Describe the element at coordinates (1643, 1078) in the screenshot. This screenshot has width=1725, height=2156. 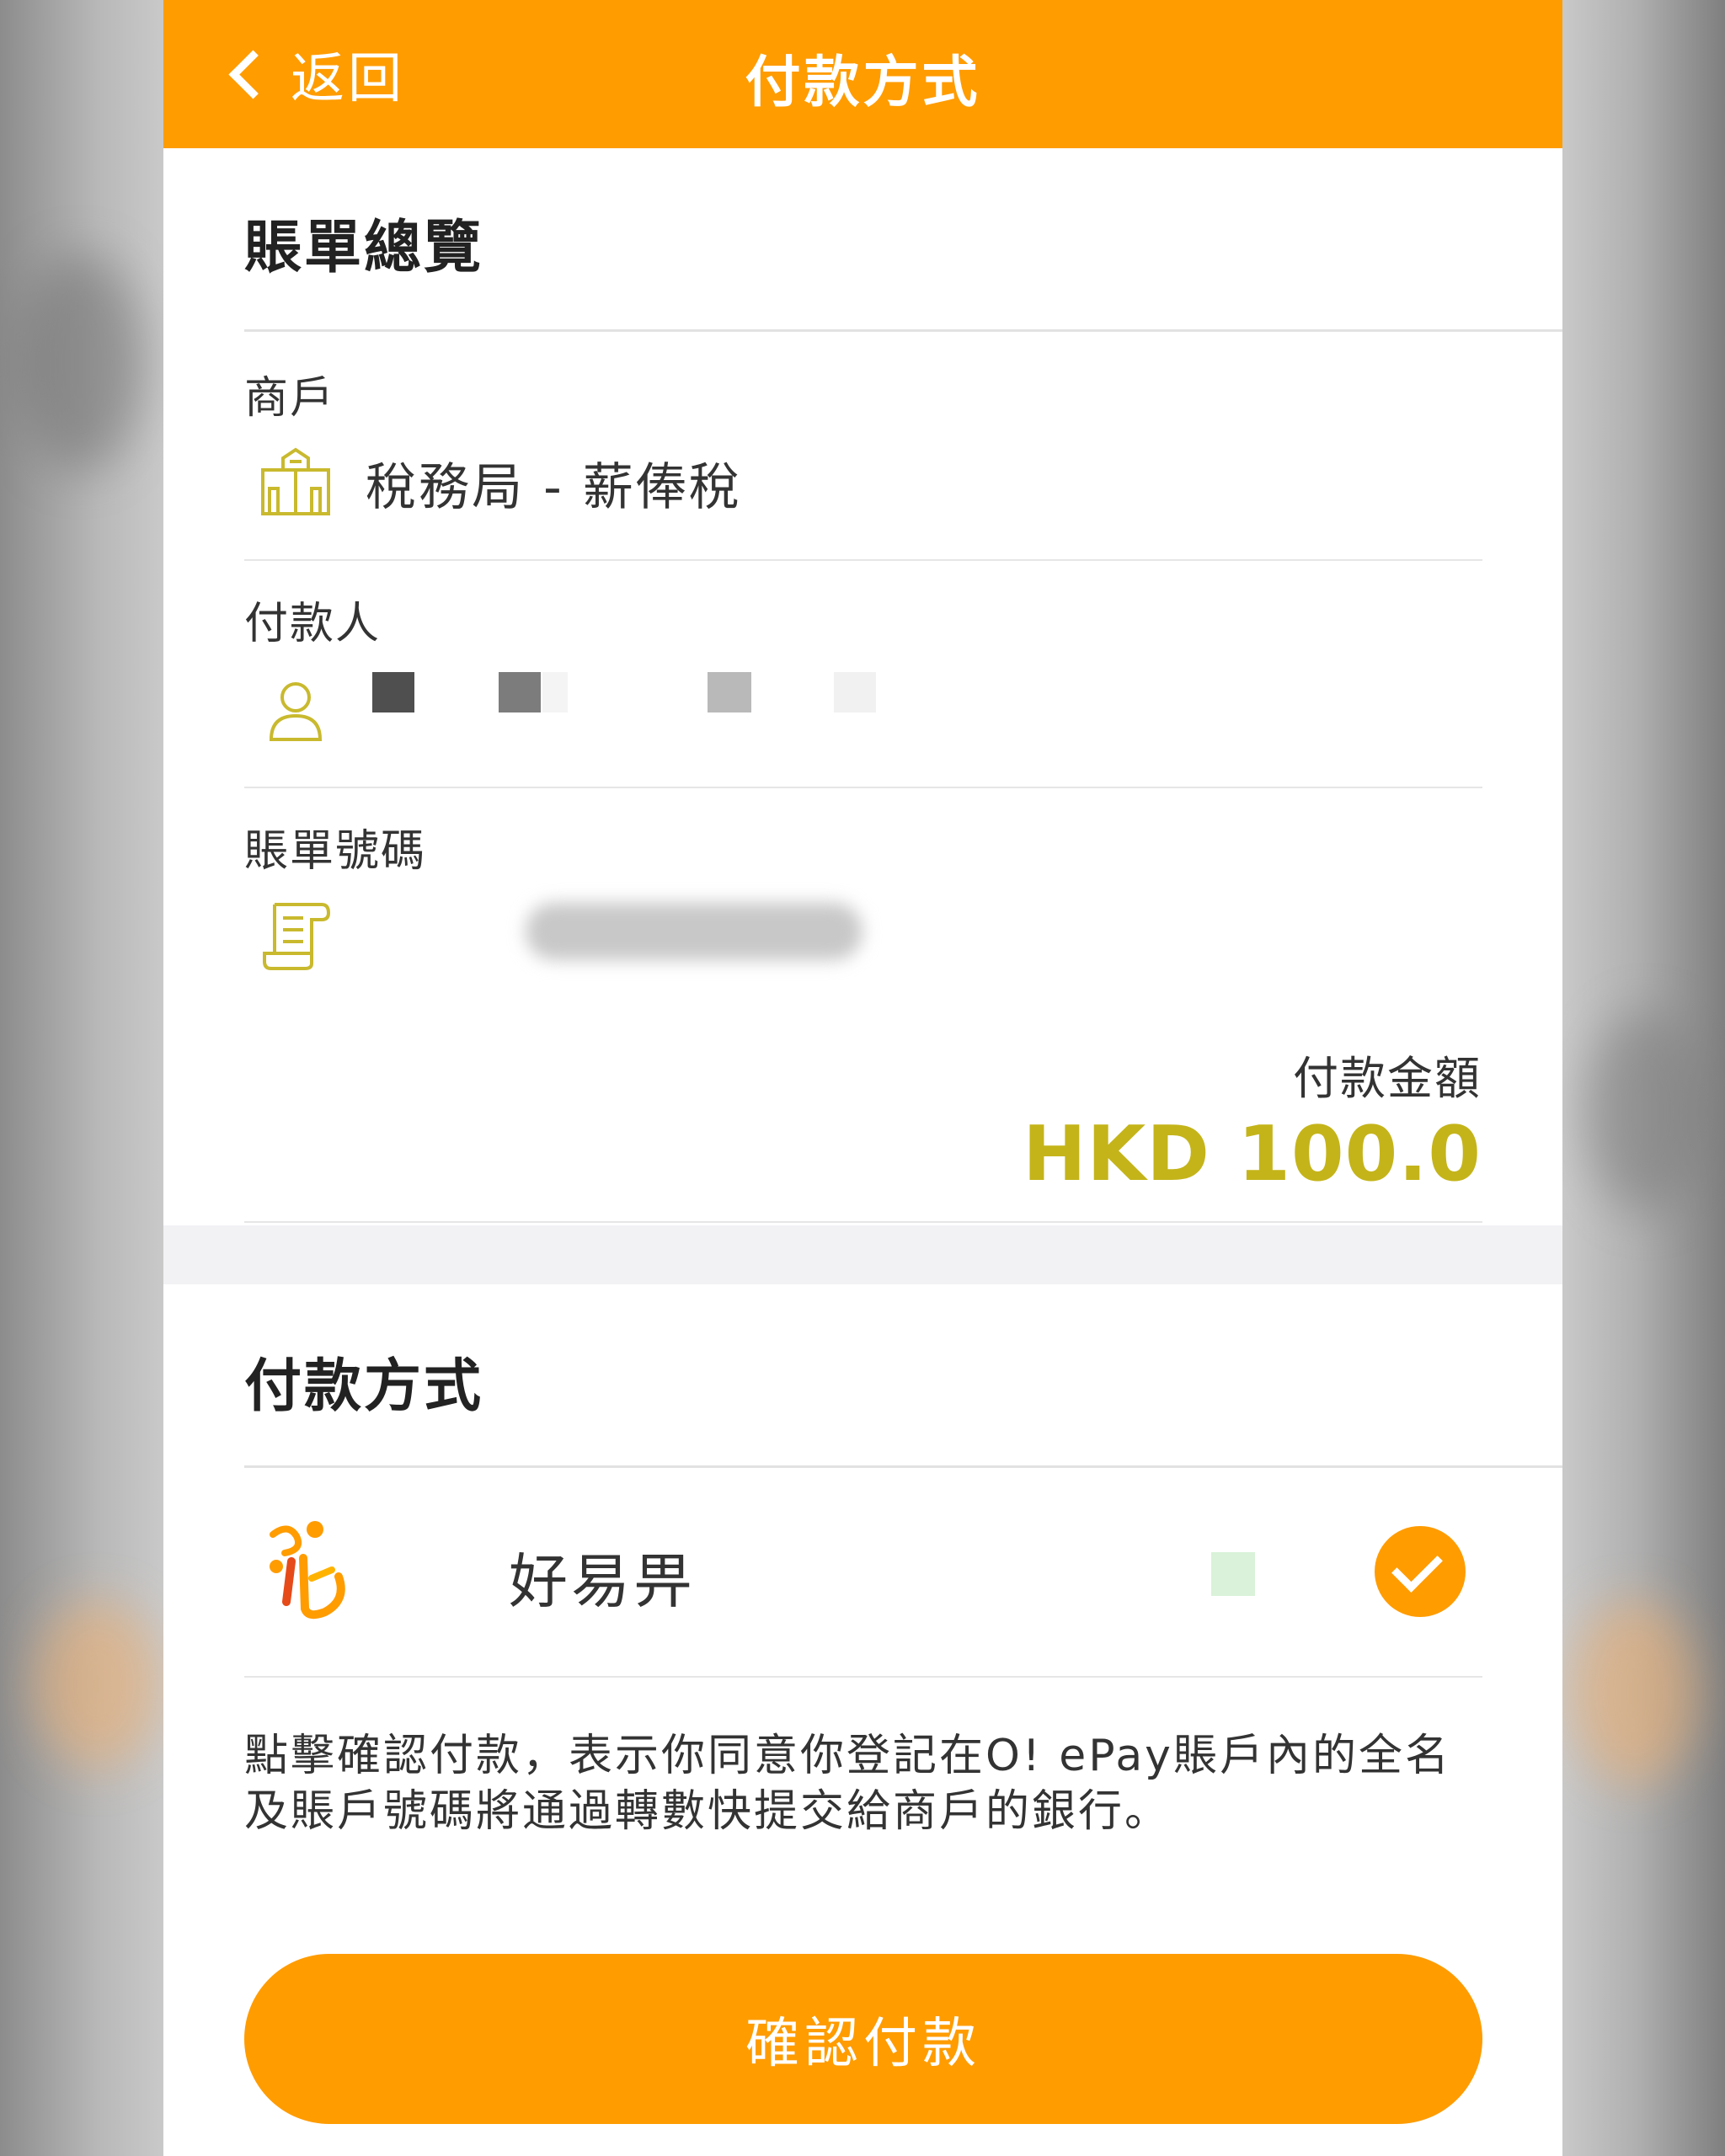
I see `background-right` at that location.